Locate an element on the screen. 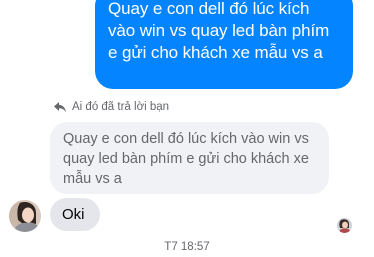 This screenshot has height=257, width=374. reply-arrow-icon is located at coordinates (60, 107).